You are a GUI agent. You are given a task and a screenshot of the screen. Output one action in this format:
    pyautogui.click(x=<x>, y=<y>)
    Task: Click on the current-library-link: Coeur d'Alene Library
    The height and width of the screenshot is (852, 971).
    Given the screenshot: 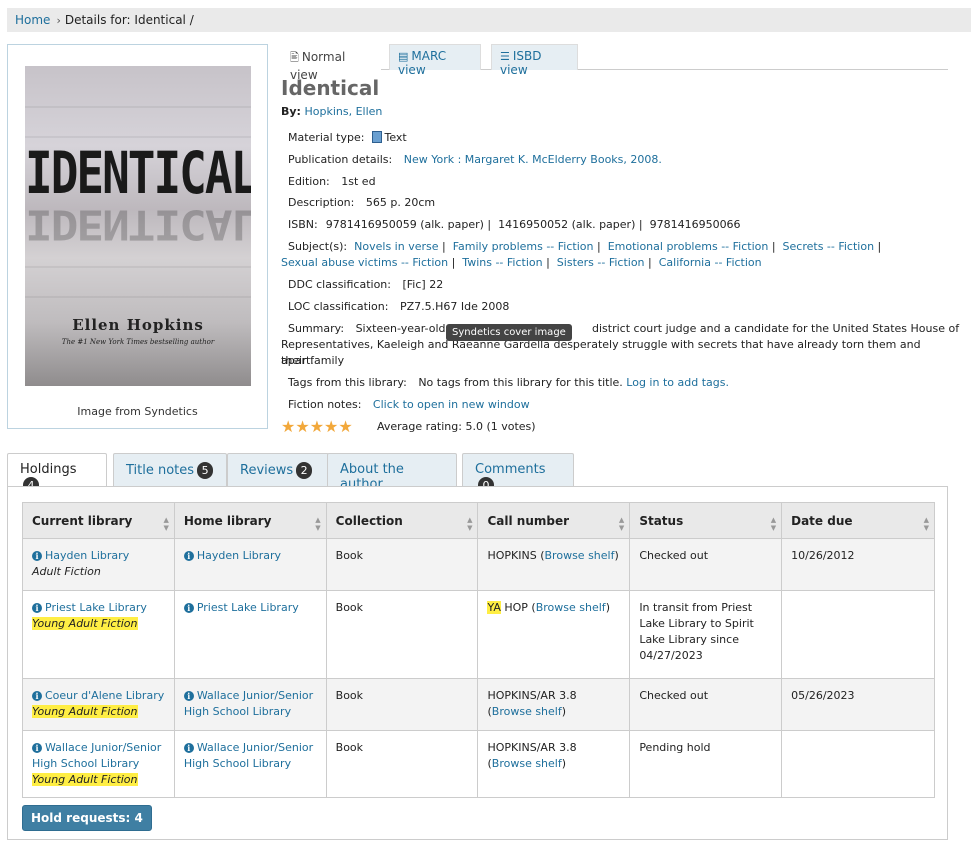 What is the action you would take?
    pyautogui.click(x=104, y=695)
    